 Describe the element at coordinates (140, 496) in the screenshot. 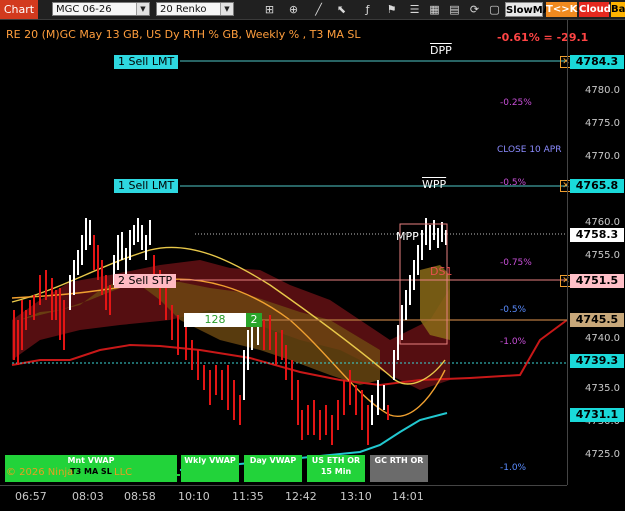

I see `time-tick: 08:58` at that location.